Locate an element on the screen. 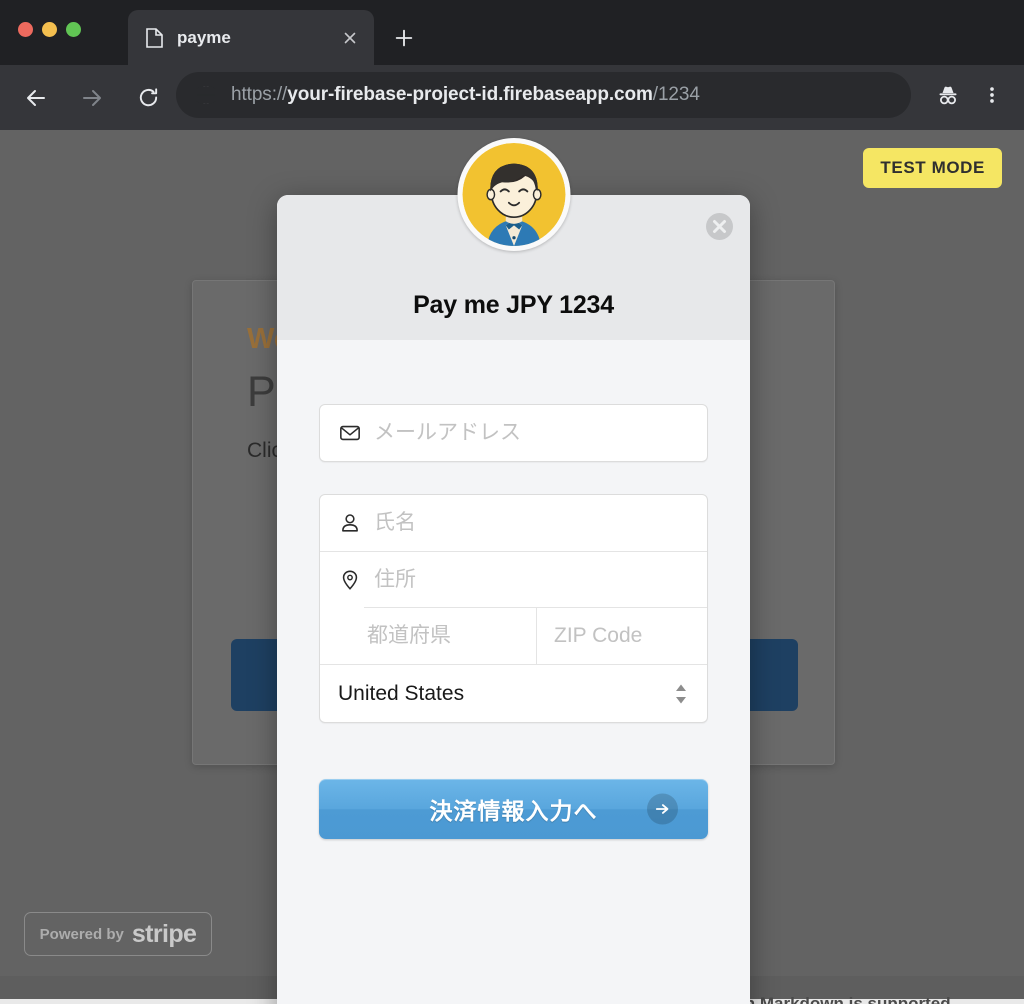  address-field-group: United States is located at coordinates (572, 608).